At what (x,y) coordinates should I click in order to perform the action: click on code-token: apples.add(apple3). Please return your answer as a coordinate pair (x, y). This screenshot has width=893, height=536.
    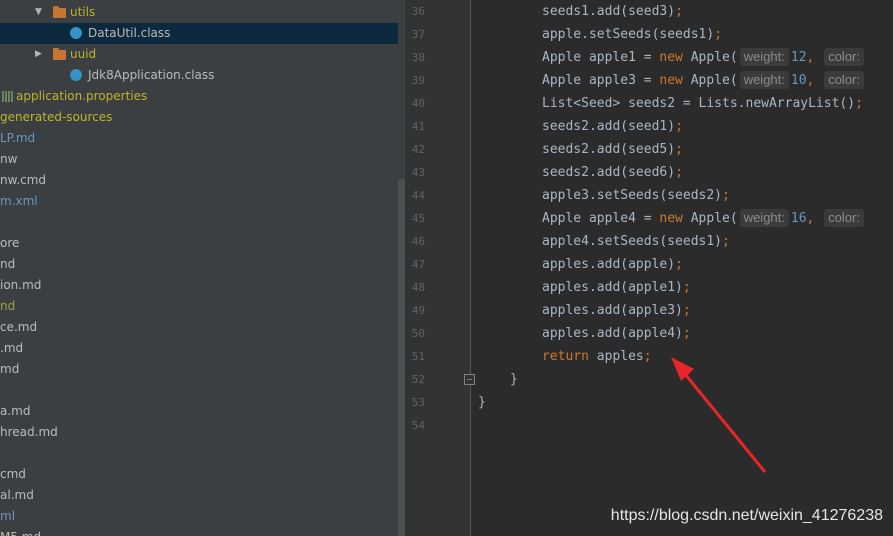
    Looking at the image, I should click on (612, 310).